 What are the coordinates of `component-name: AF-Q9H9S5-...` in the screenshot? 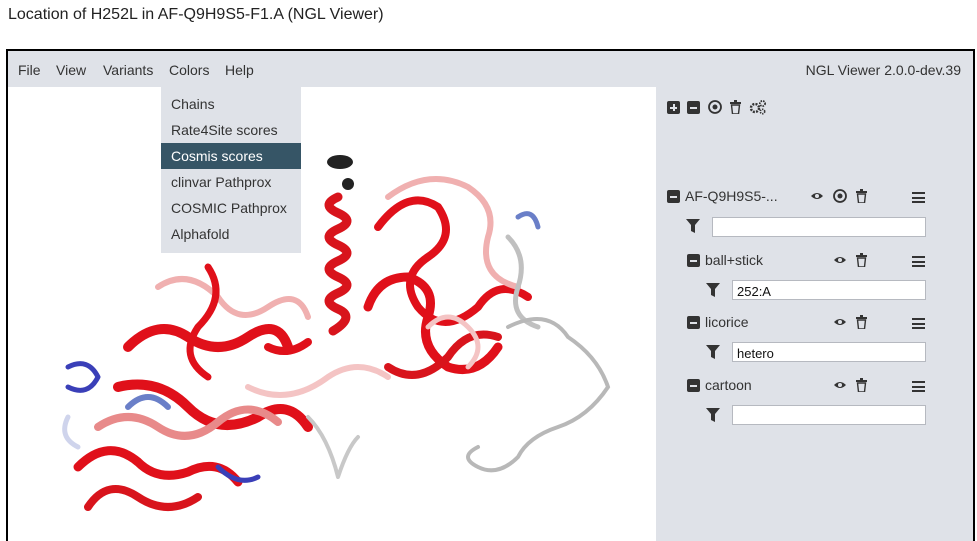 It's located at (731, 196).